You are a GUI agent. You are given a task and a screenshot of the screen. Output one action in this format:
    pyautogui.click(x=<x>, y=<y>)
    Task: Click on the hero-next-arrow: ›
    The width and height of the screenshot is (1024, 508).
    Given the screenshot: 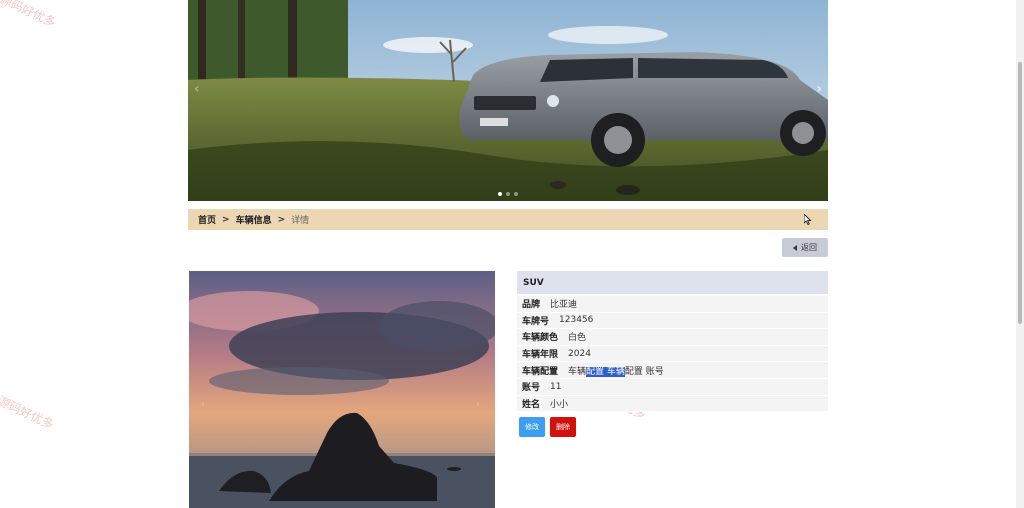 What is the action you would take?
    pyautogui.click(x=819, y=89)
    